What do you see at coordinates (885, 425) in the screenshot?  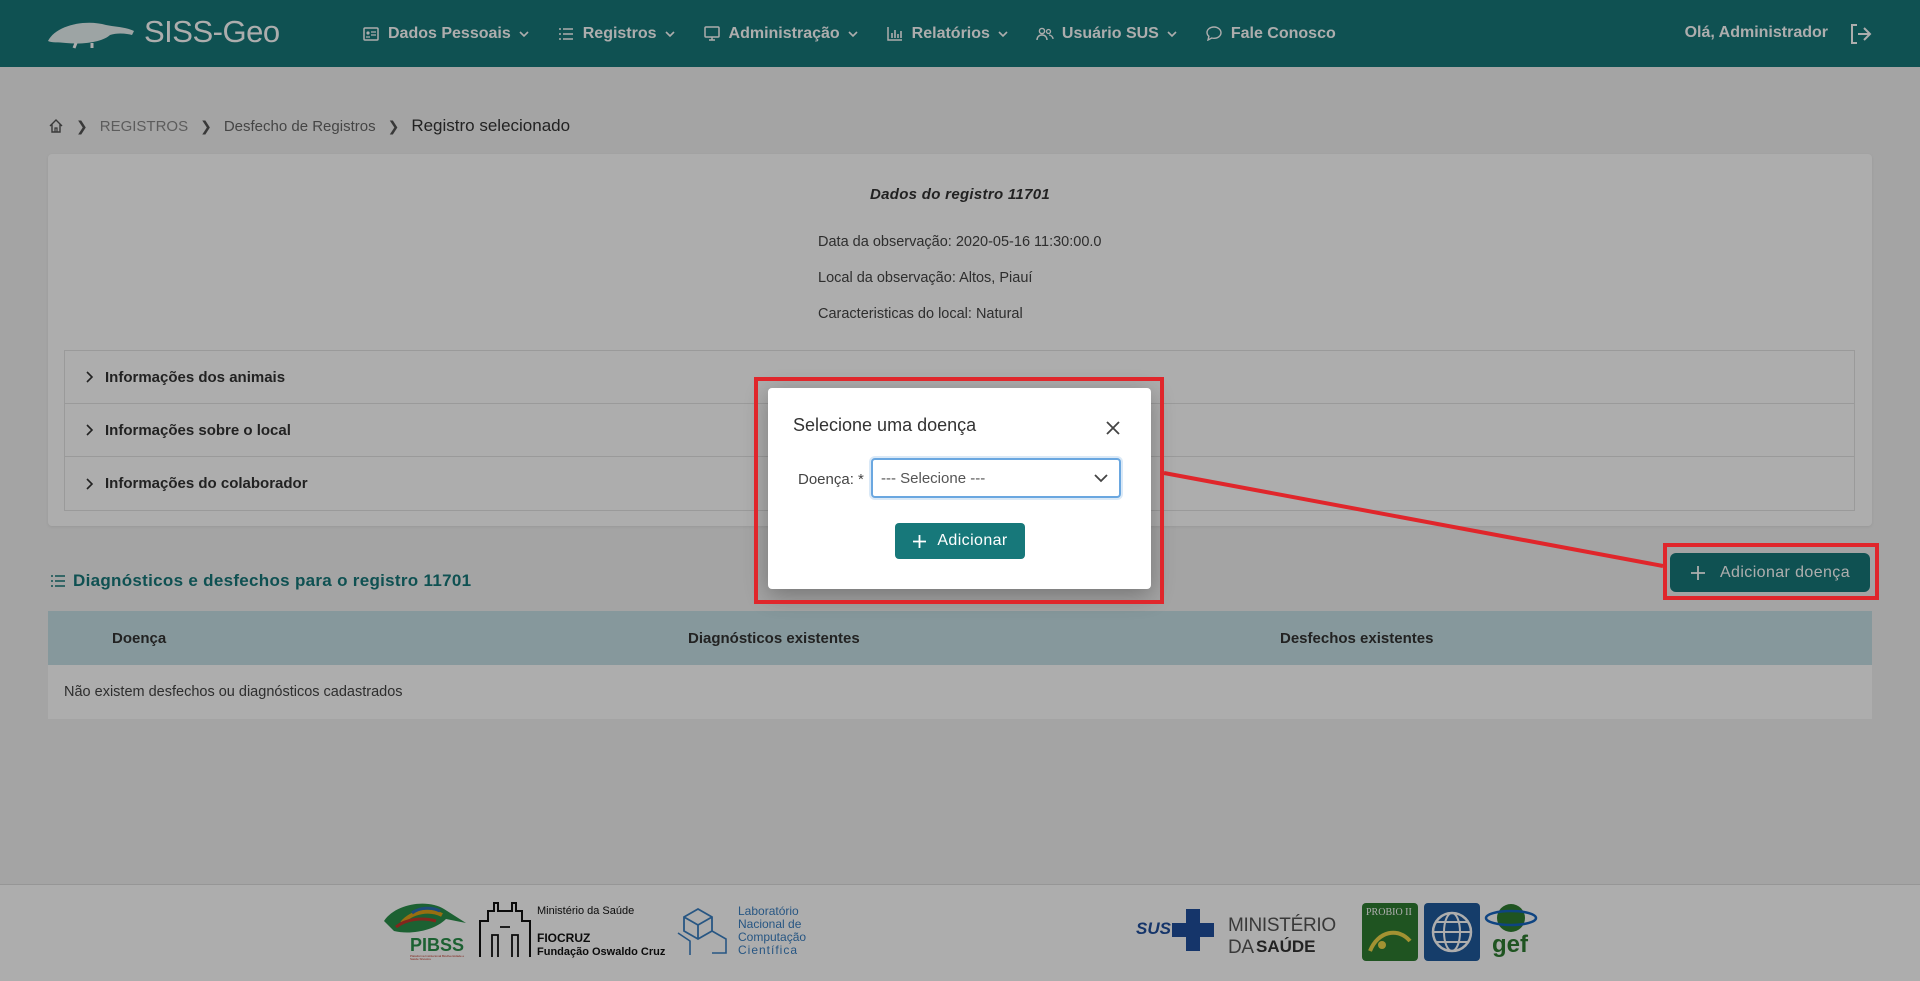 I see `modal-title: Selecione uma doença` at bounding box center [885, 425].